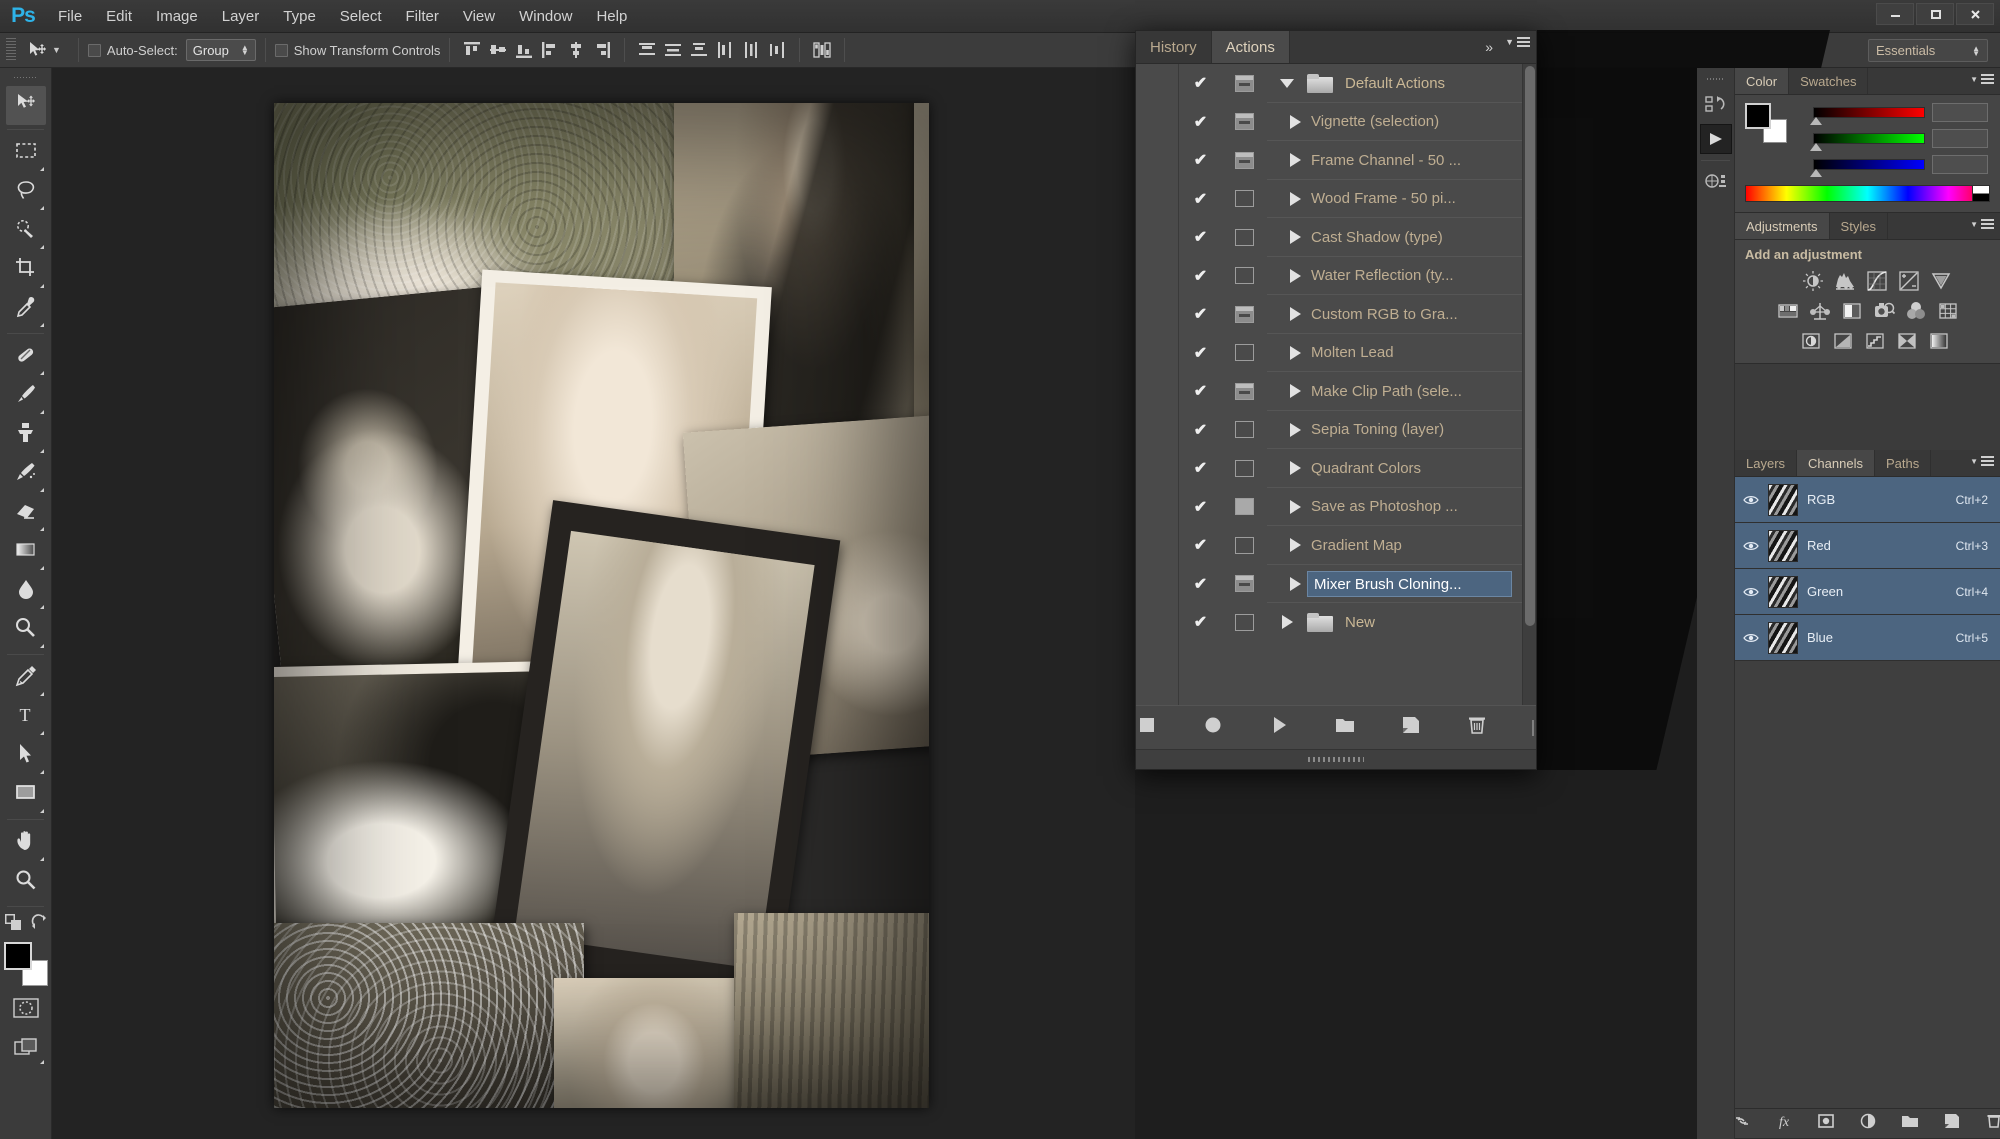  What do you see at coordinates (1350, 430) in the screenshot?
I see `action-row: ✔ Sepia Toning (layer)` at bounding box center [1350, 430].